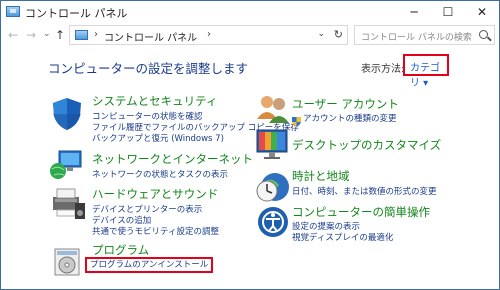 This screenshot has width=500, height=290. What do you see at coordinates (155, 231) in the screenshot?
I see `link-mobility-settings: 共通で使うモビリティ設定の調整` at bounding box center [155, 231].